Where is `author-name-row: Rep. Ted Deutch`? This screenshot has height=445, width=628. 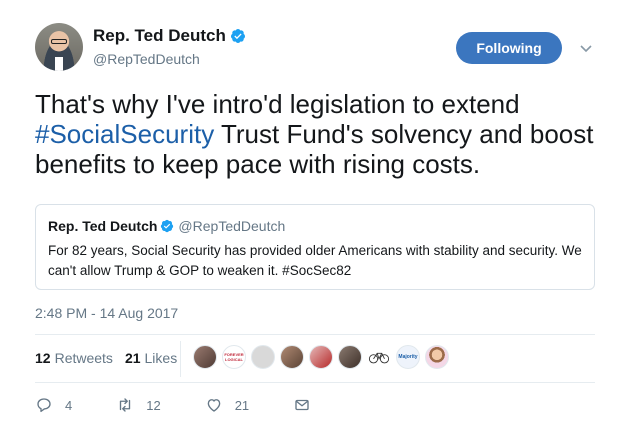 author-name-row: Rep. Ted Deutch is located at coordinates (169, 36).